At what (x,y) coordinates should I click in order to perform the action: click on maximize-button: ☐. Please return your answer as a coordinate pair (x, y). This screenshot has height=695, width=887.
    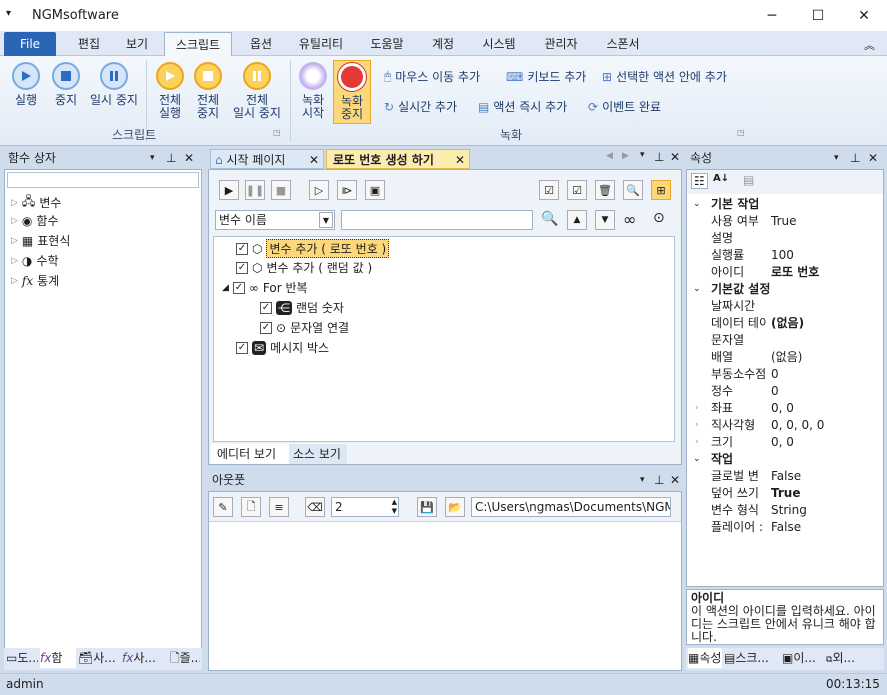
    Looking at the image, I should click on (818, 16).